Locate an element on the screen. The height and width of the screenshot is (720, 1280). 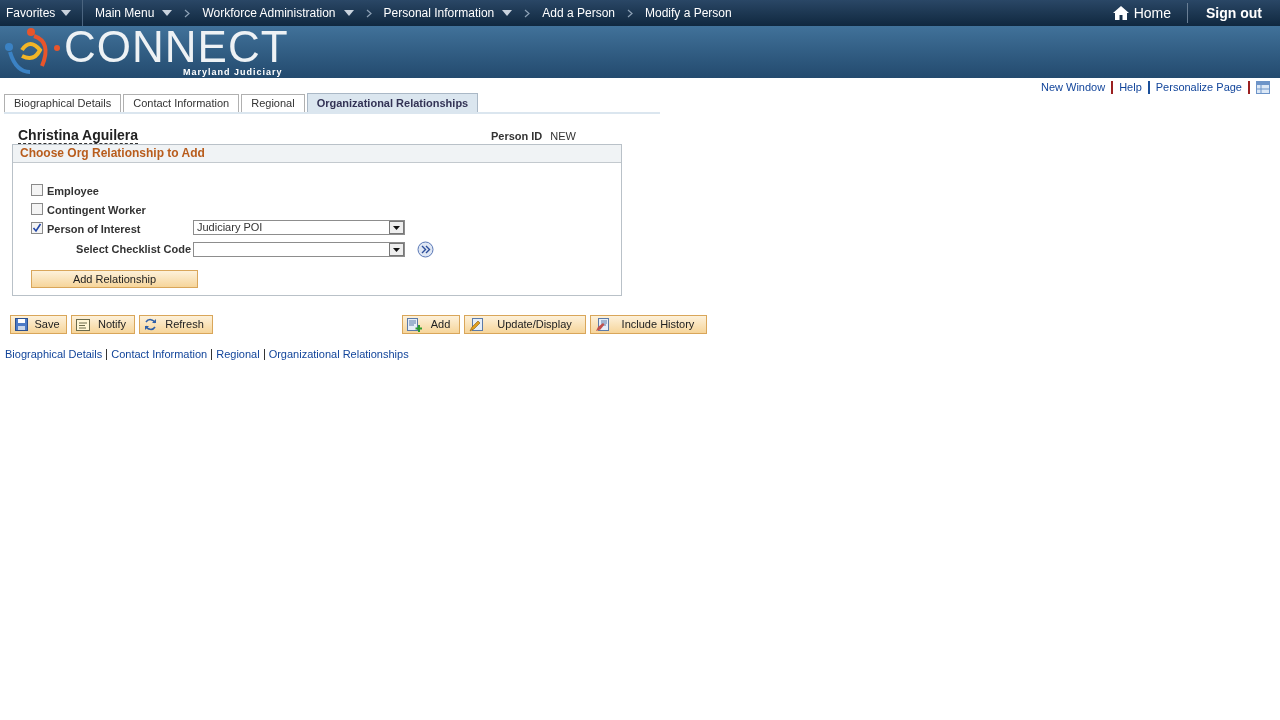
field-label: Select Checklist Code is located at coordinates (133, 250).